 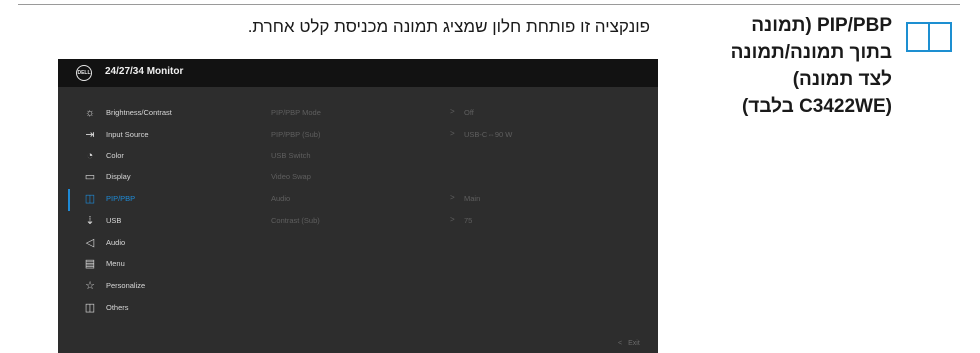 What do you see at coordinates (821, 25) in the screenshot?
I see `heading-line: PIP/PBP (תמונה` at bounding box center [821, 25].